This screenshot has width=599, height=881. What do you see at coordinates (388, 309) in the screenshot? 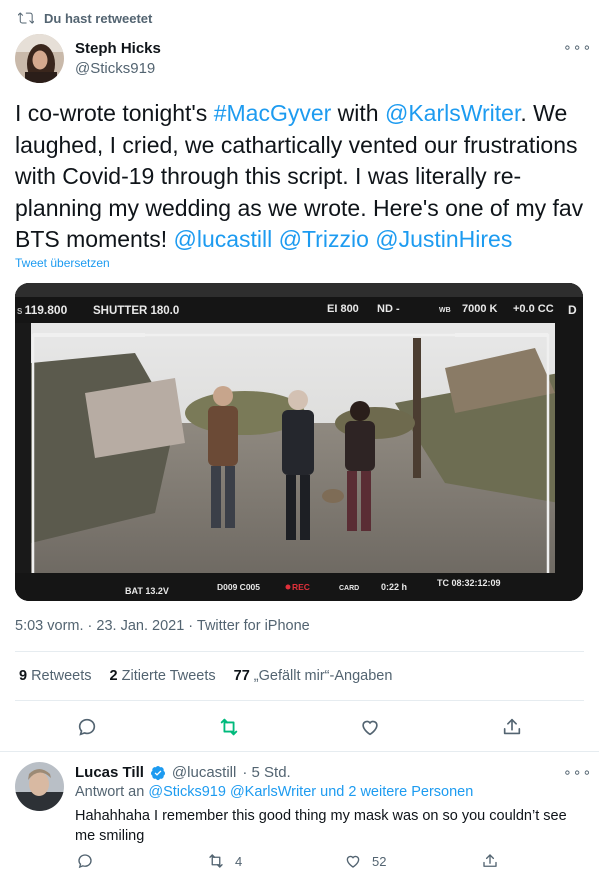
I see `hud-nd: ND -` at bounding box center [388, 309].